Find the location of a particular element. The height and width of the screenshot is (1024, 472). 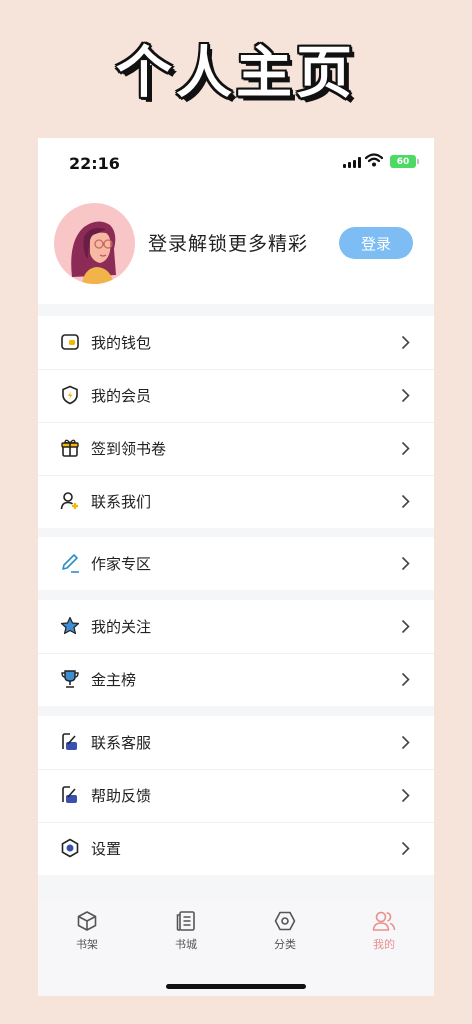

menu-item-sponsor-ranking: 金主榜 is located at coordinates (236, 679).